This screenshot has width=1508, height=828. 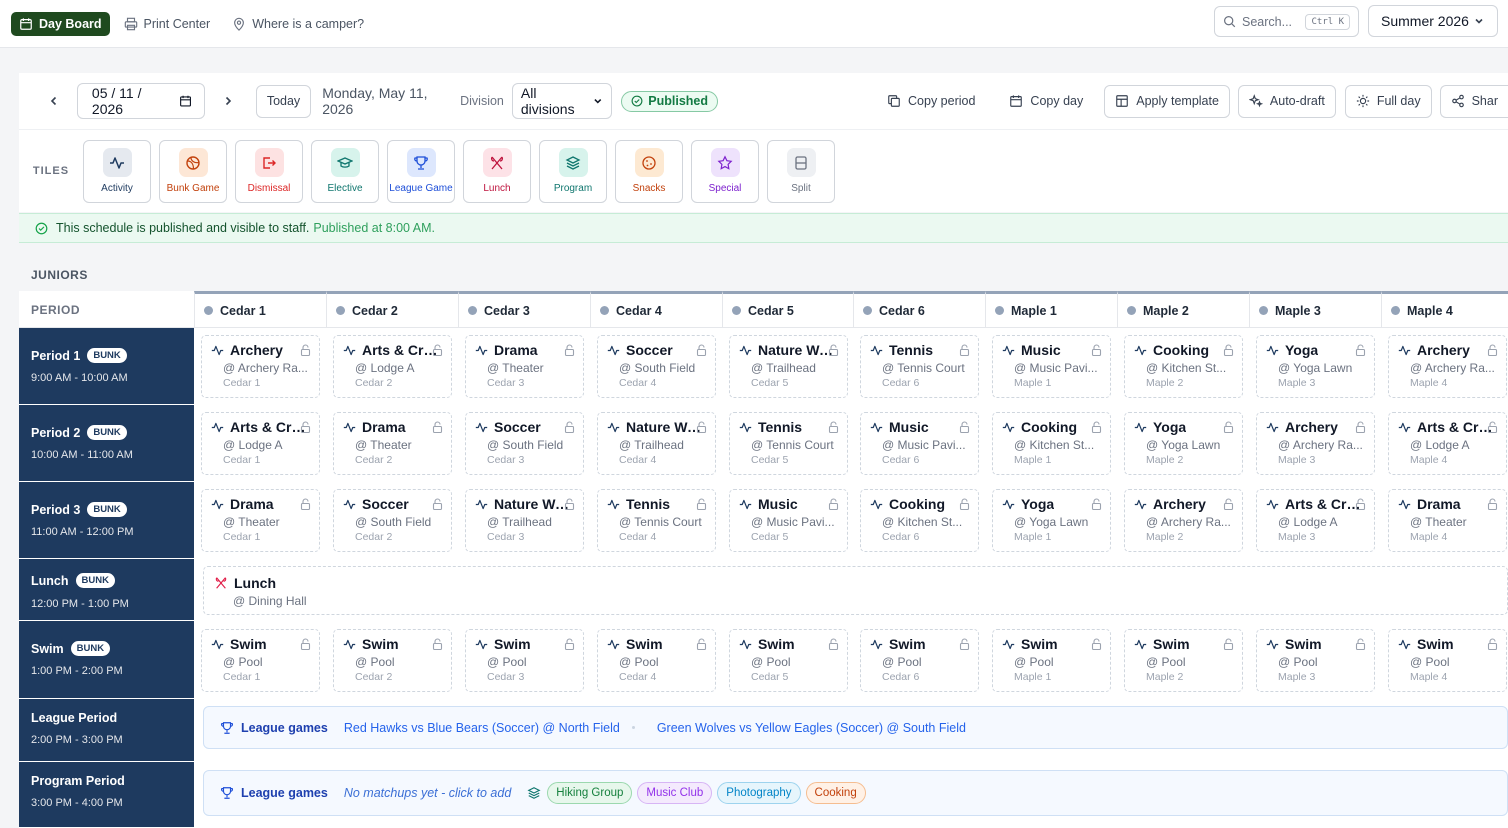 What do you see at coordinates (106, 520) in the screenshot?
I see `period-row-header: Period 3 BUNK 11:00 AM - 12:00 PM` at bounding box center [106, 520].